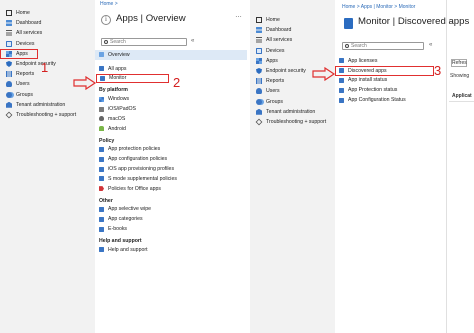 This screenshot has height=333, width=474. I want to click on nav-label: Home, so click(273, 20).